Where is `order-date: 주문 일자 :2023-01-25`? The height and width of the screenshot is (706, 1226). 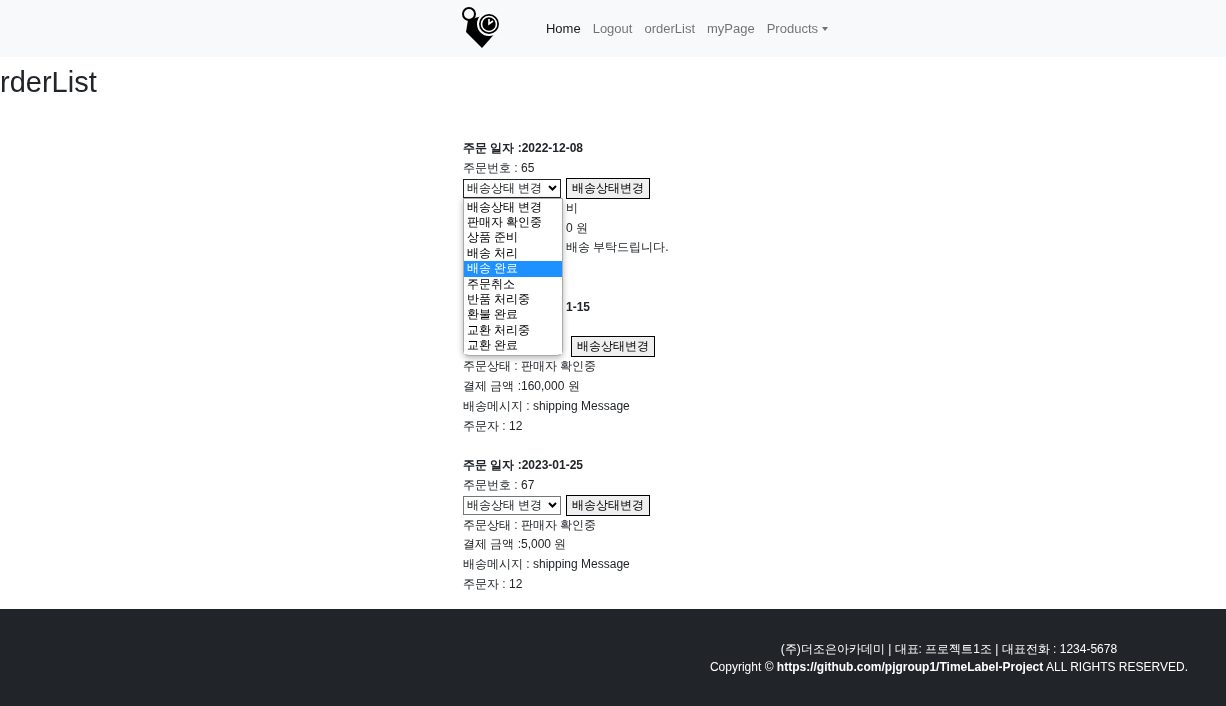
order-date: 주문 일자 :2023-01-25 is located at coordinates (523, 466).